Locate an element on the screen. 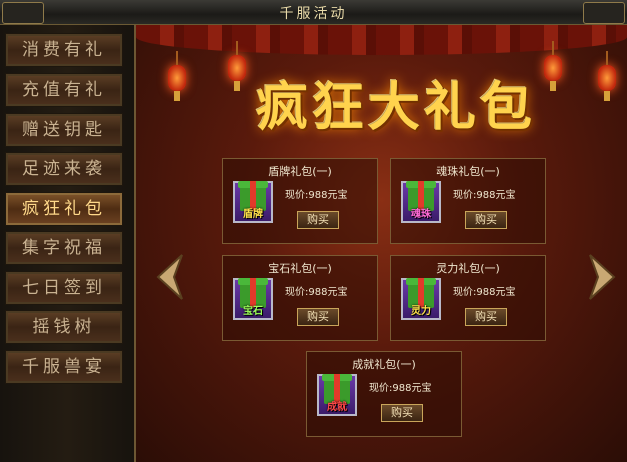 The width and height of the screenshot is (627, 462). pack-name: 宝石礼包(一) is located at coordinates (300, 268).